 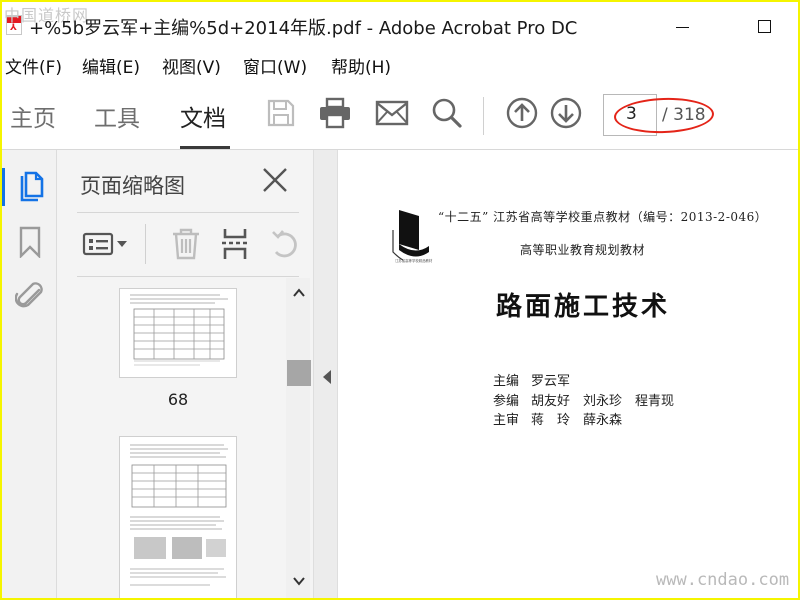 What do you see at coordinates (117, 116) in the screenshot?
I see `tab-tools: 工具` at bounding box center [117, 116].